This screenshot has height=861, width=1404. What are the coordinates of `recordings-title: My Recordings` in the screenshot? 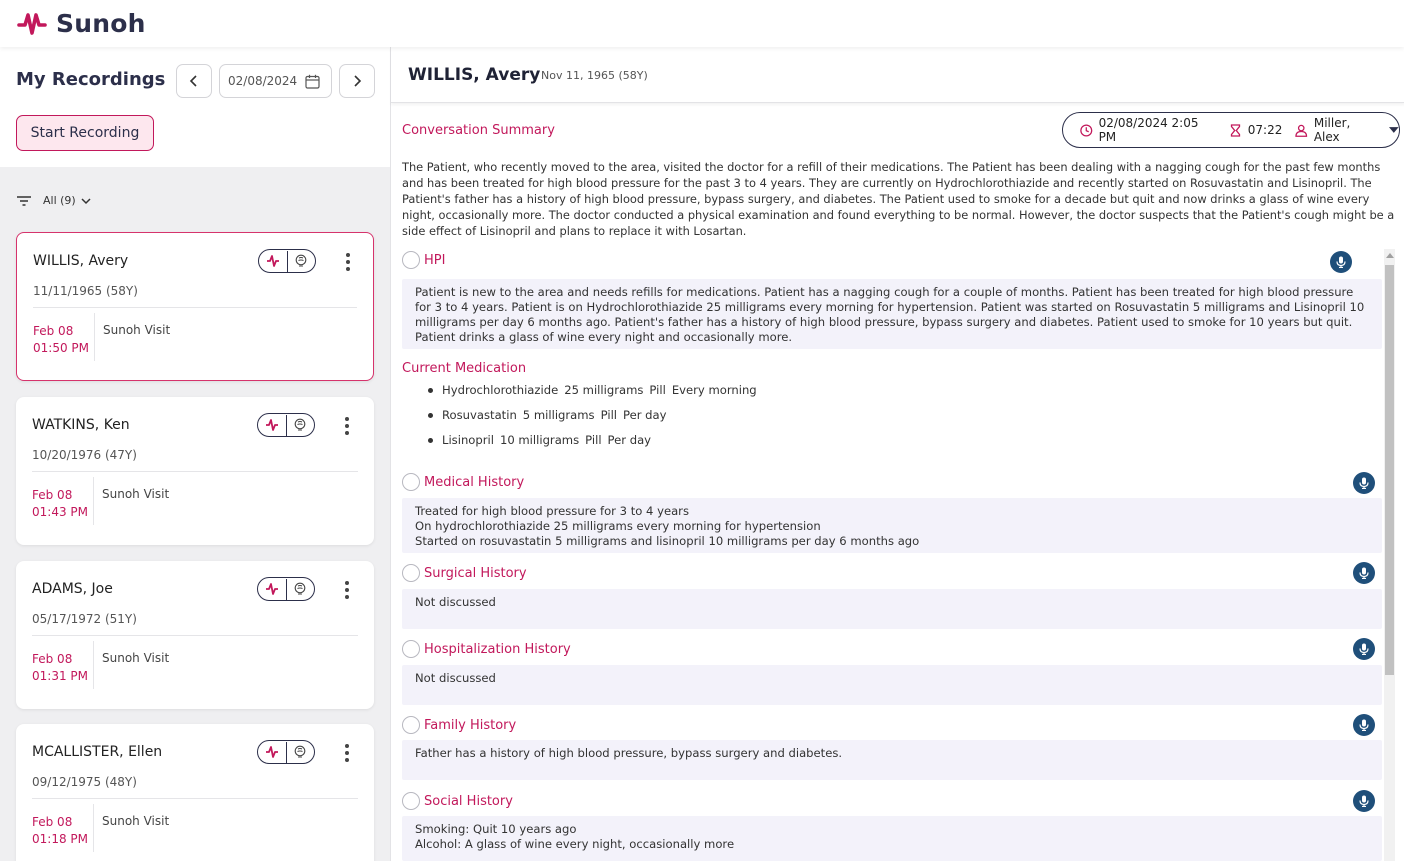 It's located at (91, 79).